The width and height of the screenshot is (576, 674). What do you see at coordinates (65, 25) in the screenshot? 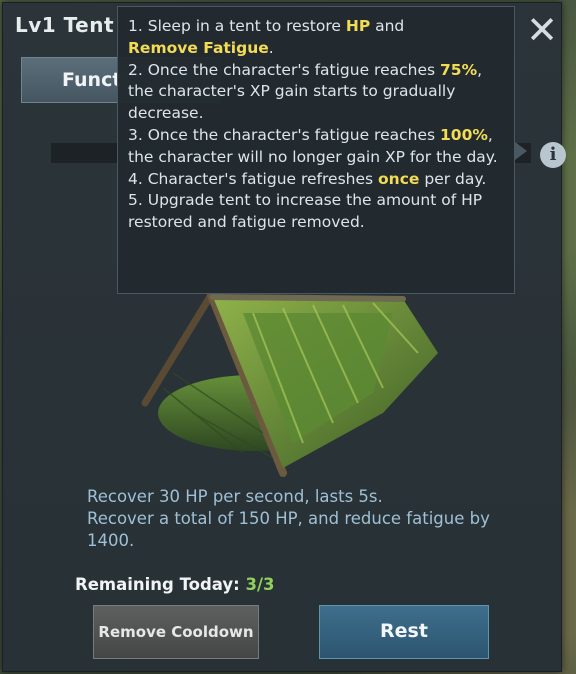
I see `panel-title: Lv1 Tent` at bounding box center [65, 25].